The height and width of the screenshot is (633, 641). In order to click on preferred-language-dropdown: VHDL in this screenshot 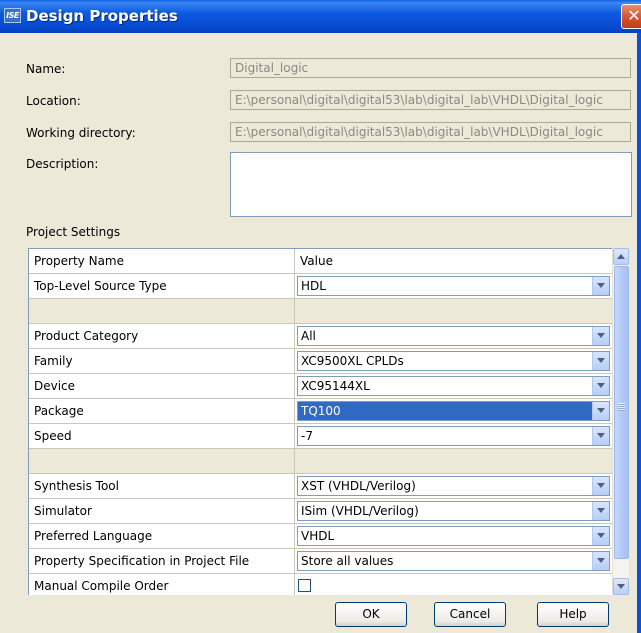, I will do `click(453, 536)`.